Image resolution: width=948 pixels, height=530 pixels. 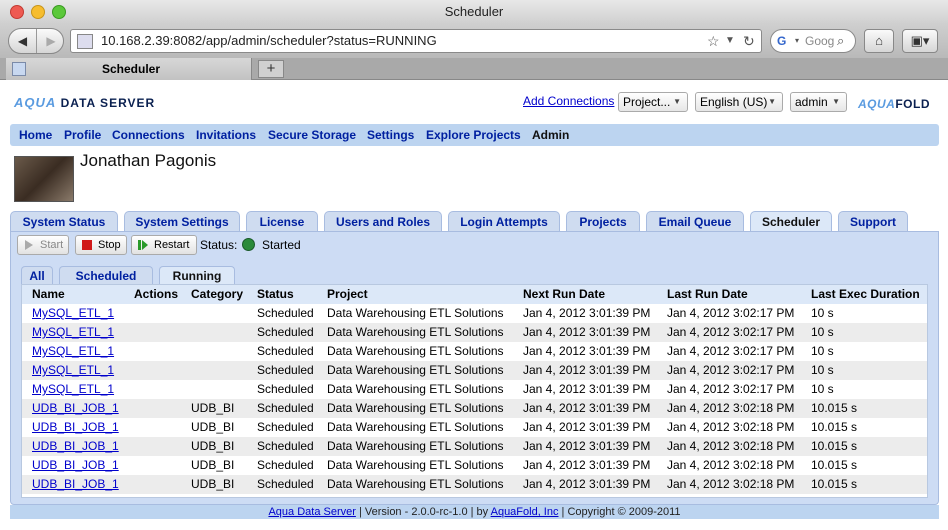 What do you see at coordinates (873, 221) in the screenshot?
I see `tab-support: Support` at bounding box center [873, 221].